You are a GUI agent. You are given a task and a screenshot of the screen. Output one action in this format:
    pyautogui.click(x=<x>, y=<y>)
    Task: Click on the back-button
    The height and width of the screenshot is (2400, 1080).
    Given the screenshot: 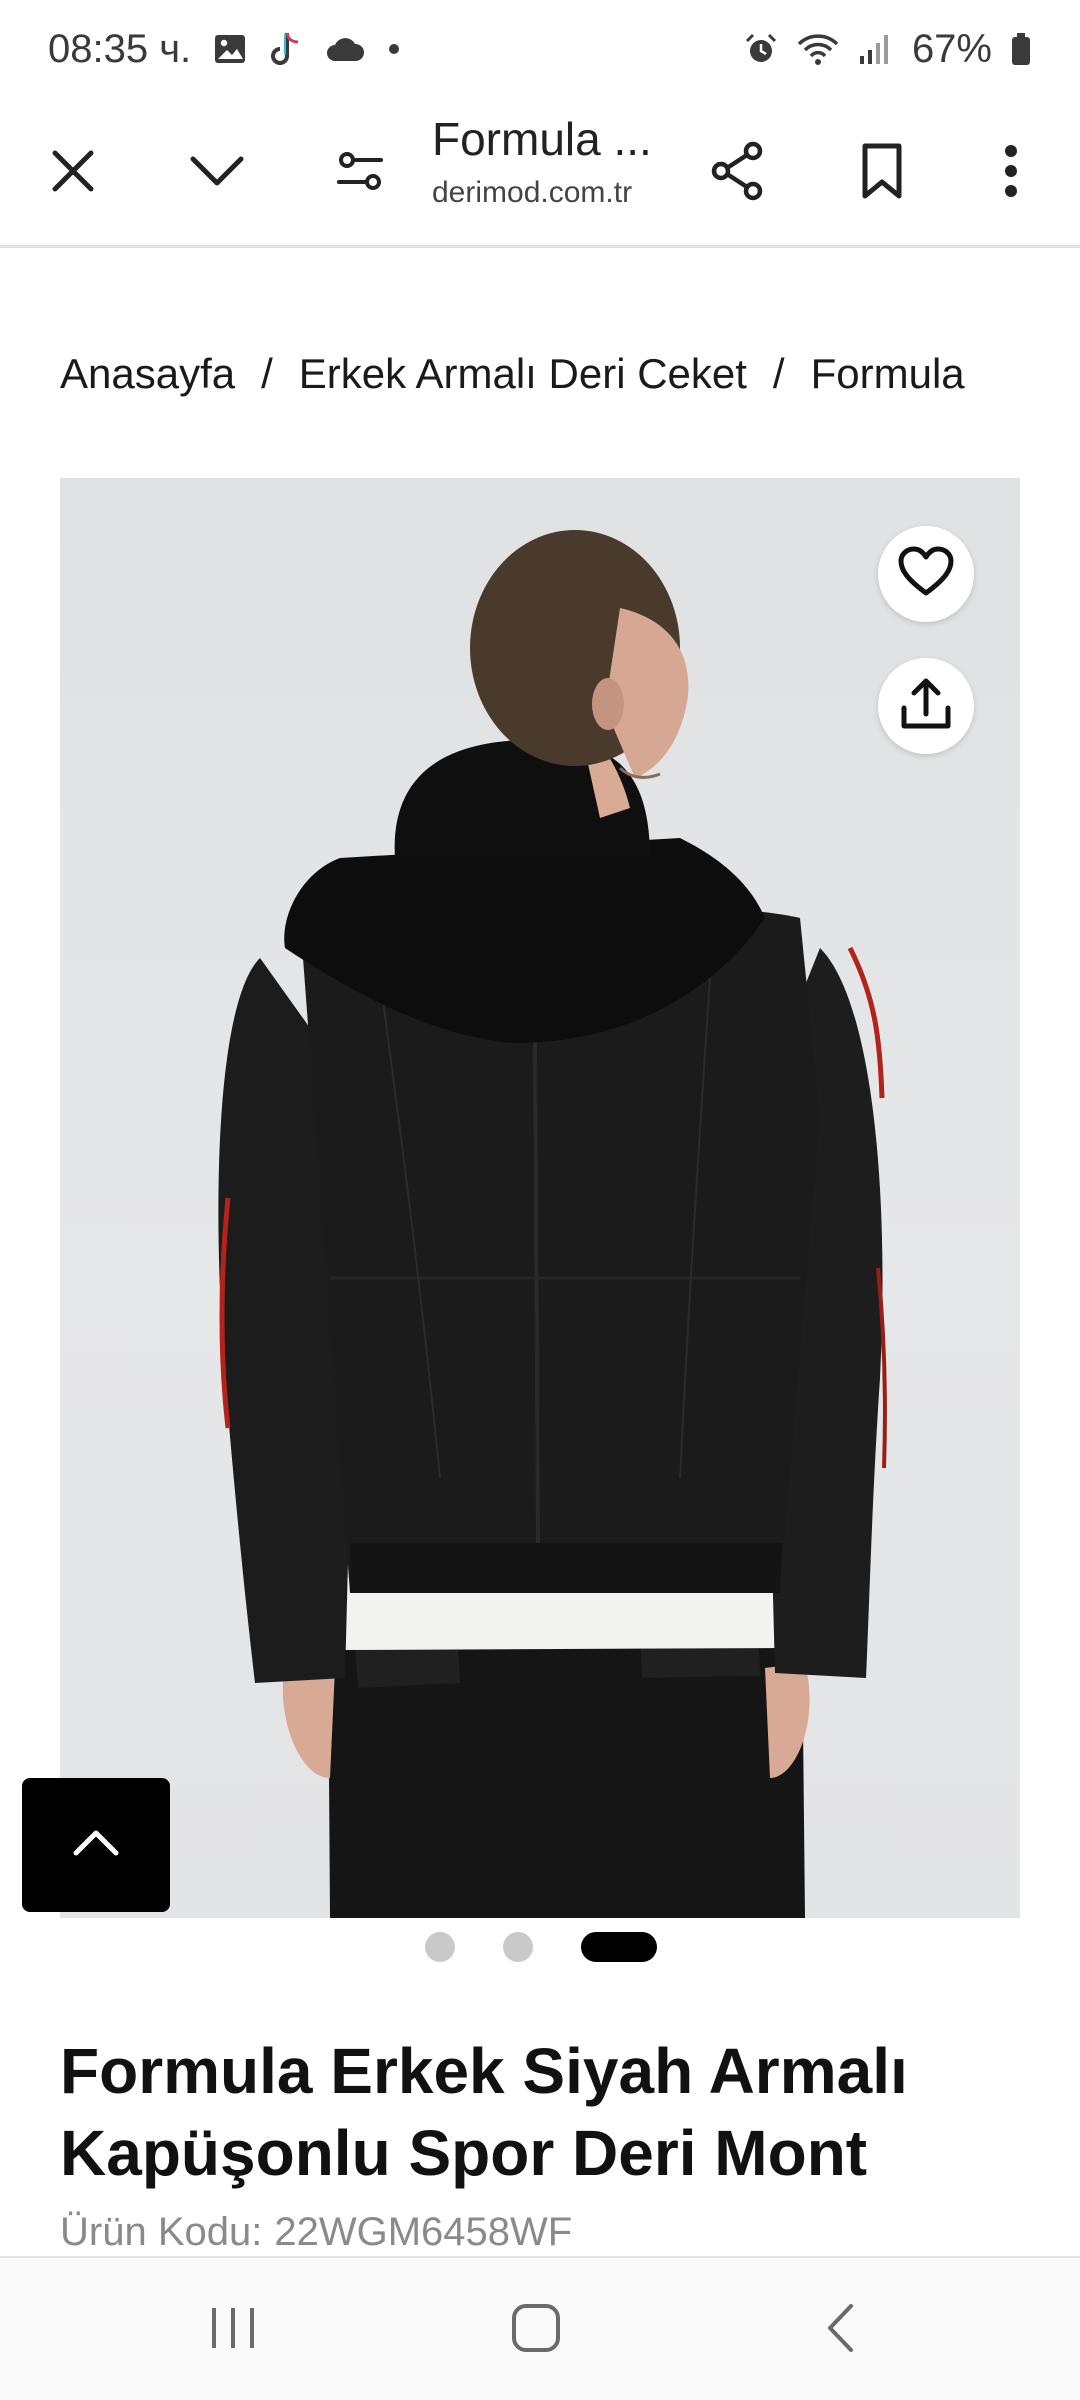 What is the action you would take?
    pyautogui.click(x=840, y=2329)
    